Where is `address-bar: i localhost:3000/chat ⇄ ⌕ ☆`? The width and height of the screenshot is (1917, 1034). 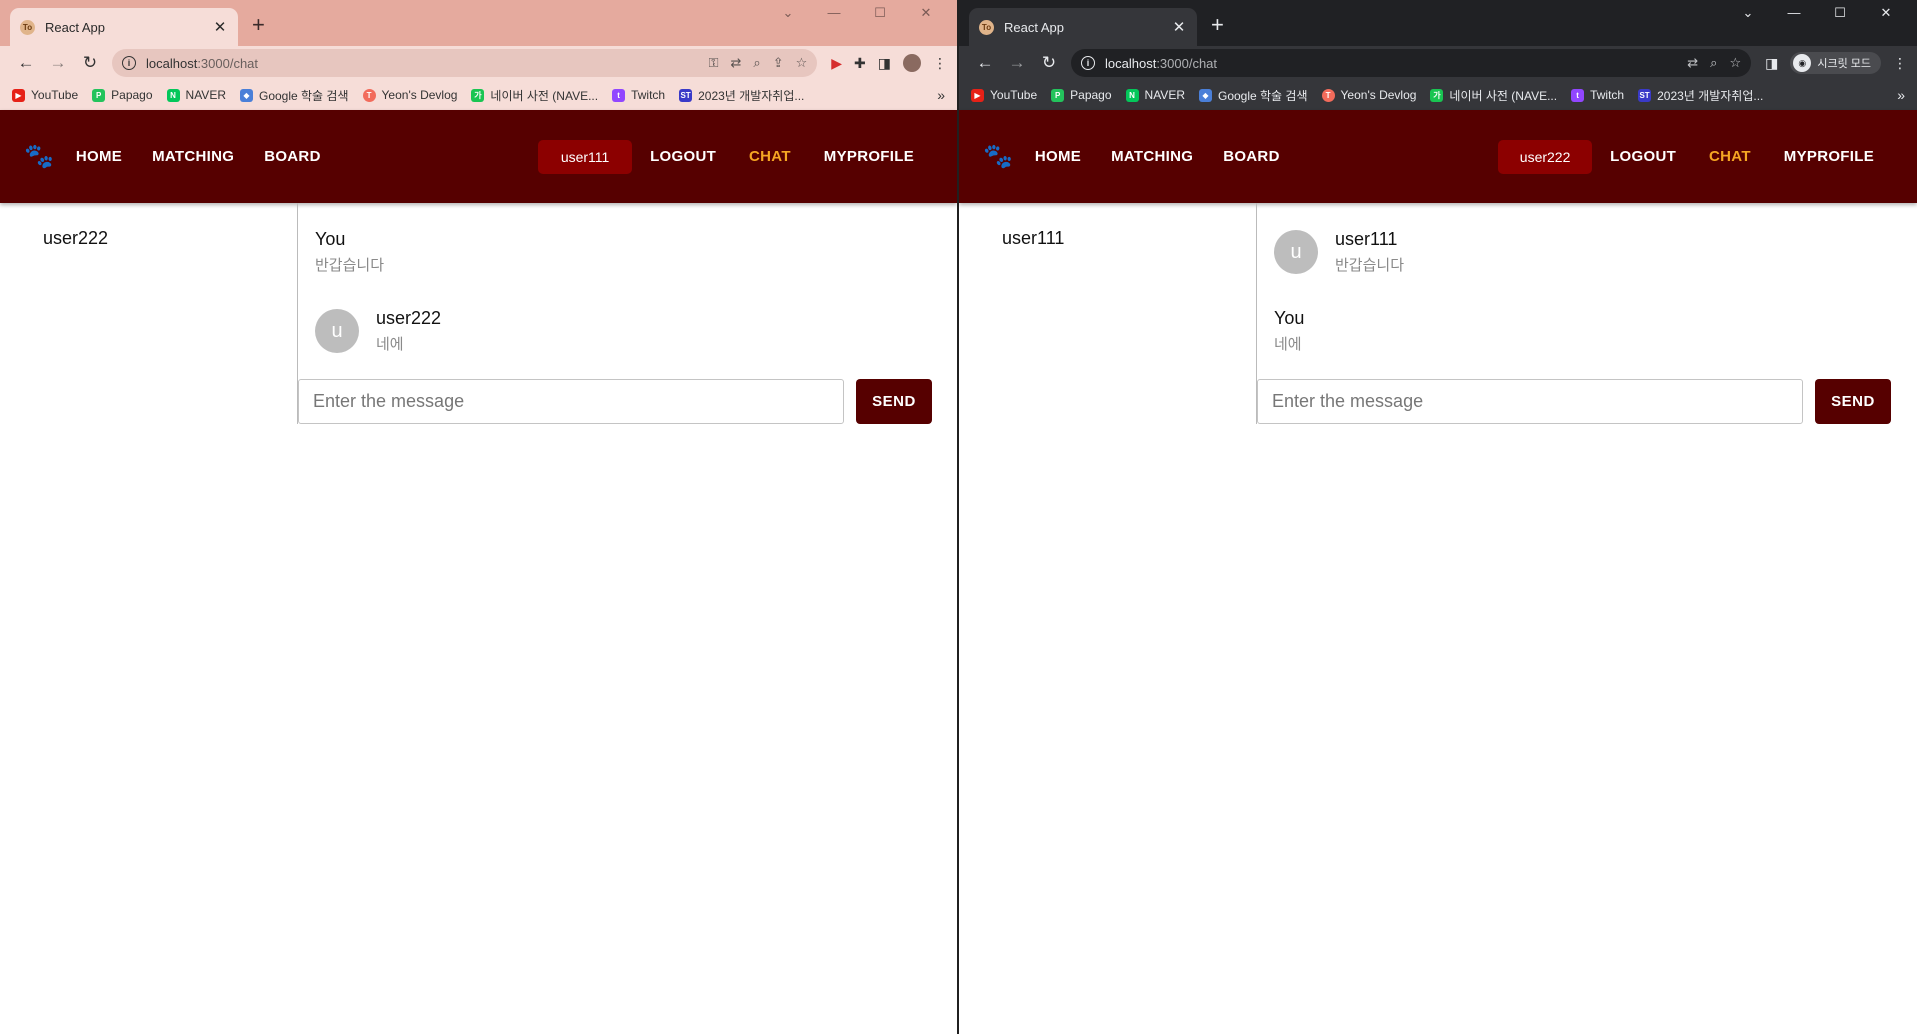
address-bar: i localhost:3000/chat ⇄ ⌕ ☆ is located at coordinates (1411, 63).